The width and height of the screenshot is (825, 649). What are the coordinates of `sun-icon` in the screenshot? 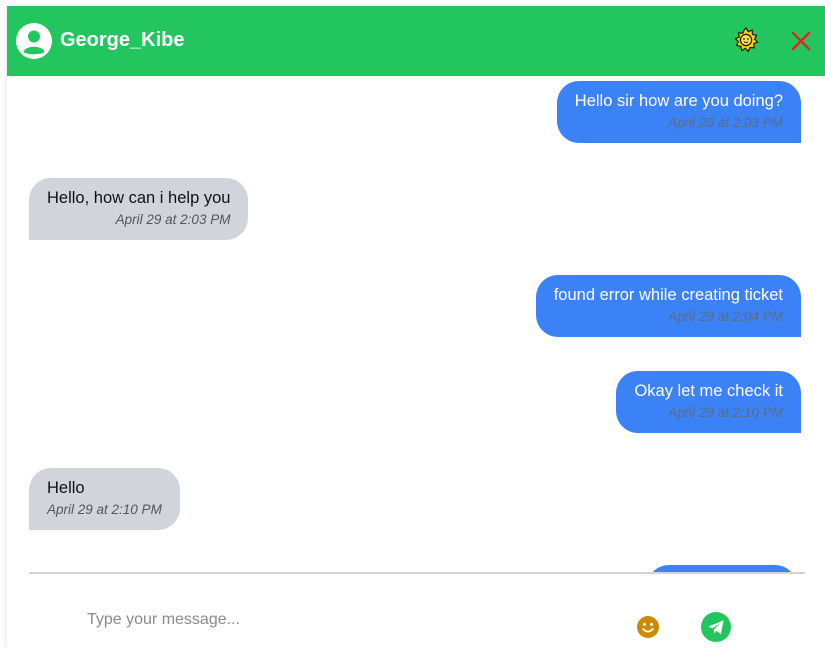 It's located at (746, 40).